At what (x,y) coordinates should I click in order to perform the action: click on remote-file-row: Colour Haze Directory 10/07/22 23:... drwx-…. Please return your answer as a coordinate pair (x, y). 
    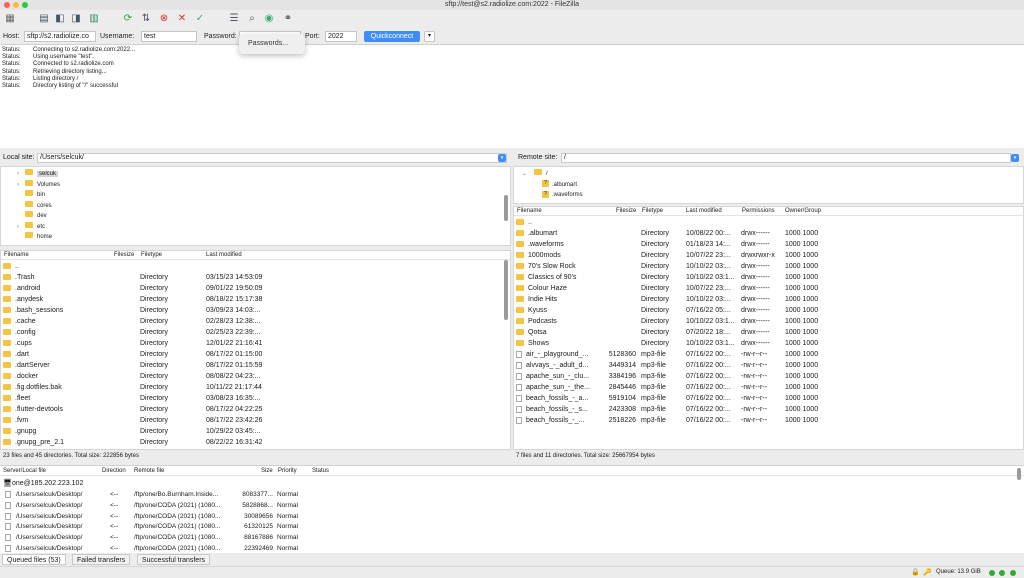
    Looking at the image, I should click on (768, 288).